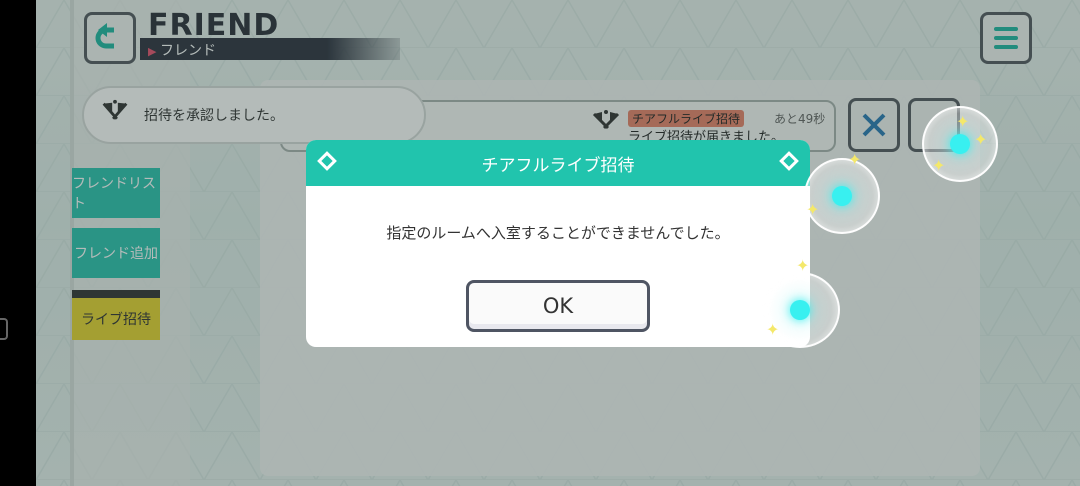 The width and height of the screenshot is (1080, 486). I want to click on sparkle-bubble, so click(842, 196).